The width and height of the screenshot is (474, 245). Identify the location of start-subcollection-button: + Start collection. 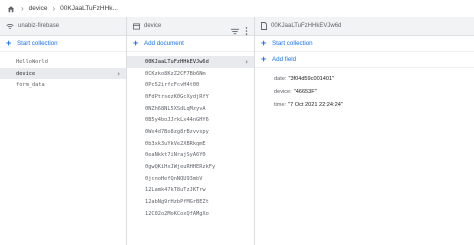
(364, 44).